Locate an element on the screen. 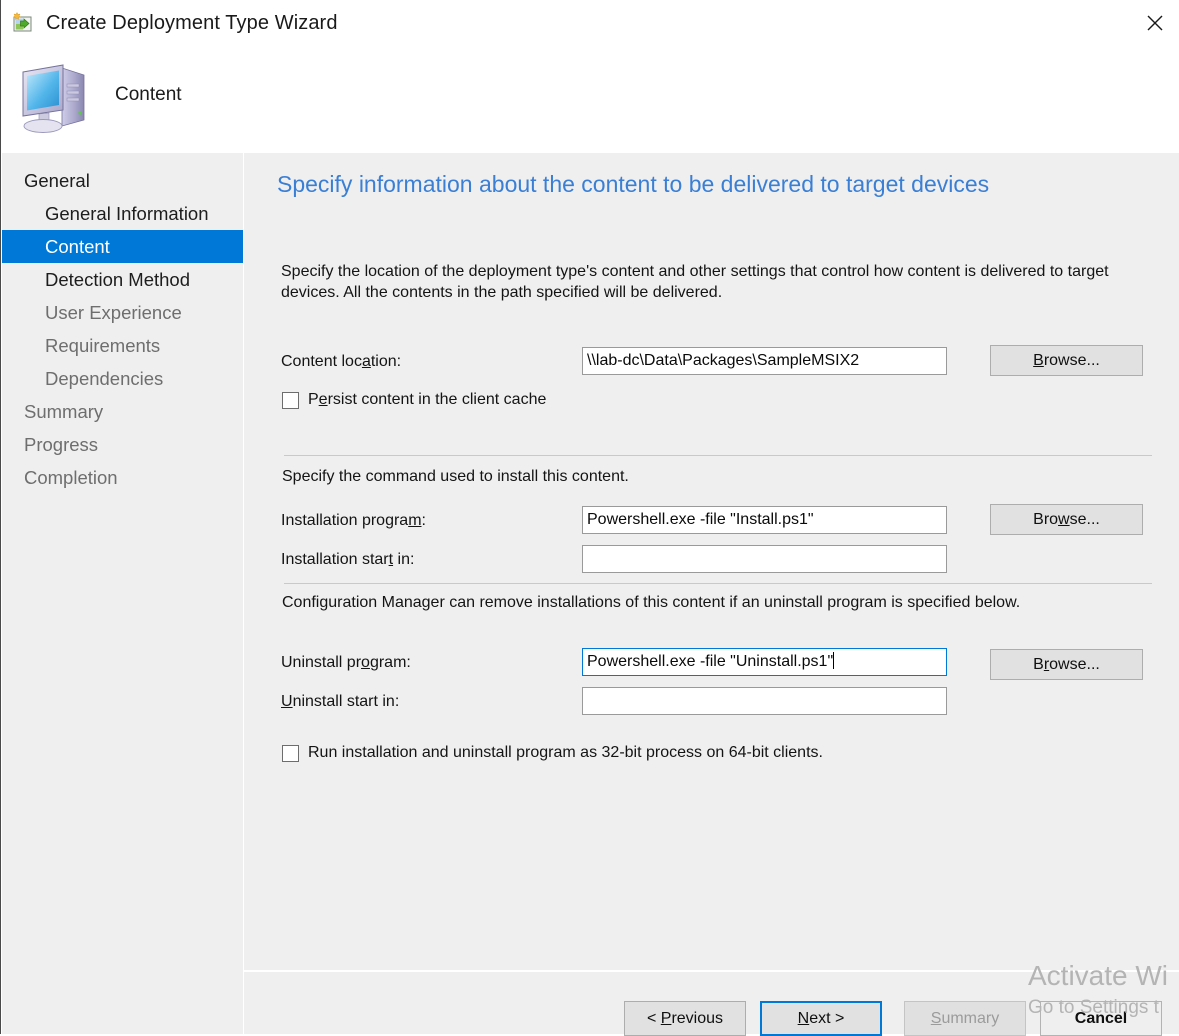 Image resolution: width=1179 pixels, height=1036 pixels. sidebar-item-content: Content is located at coordinates (122, 246).